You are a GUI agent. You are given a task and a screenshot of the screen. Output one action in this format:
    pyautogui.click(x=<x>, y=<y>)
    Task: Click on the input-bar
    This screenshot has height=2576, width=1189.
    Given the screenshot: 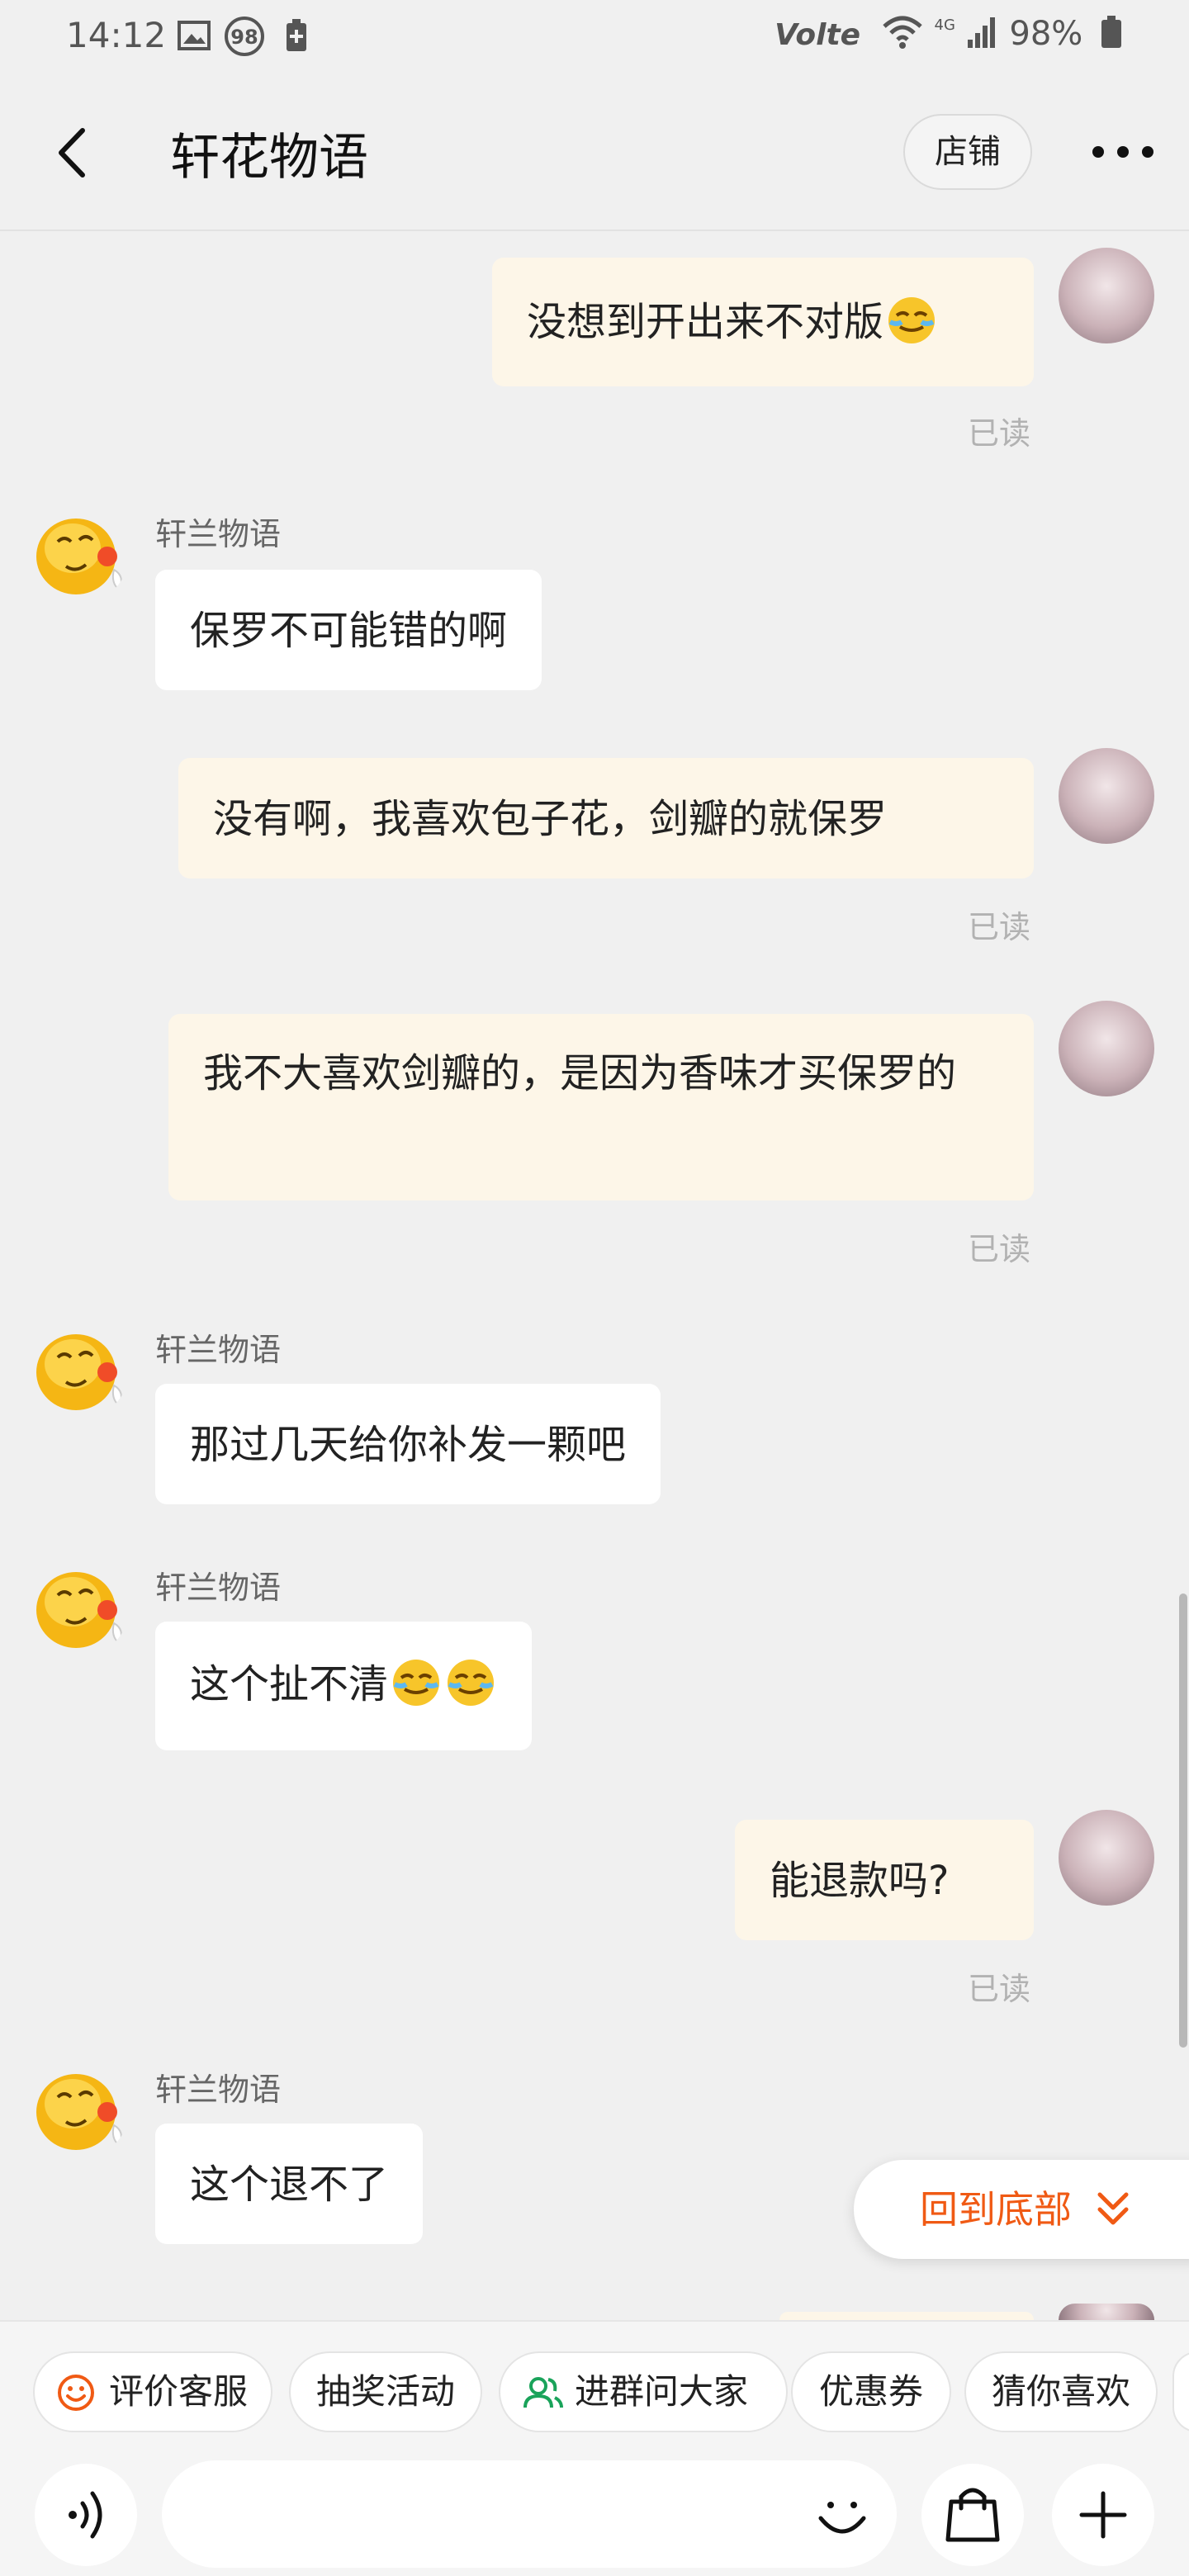 What is the action you would take?
    pyautogui.click(x=594, y=2514)
    